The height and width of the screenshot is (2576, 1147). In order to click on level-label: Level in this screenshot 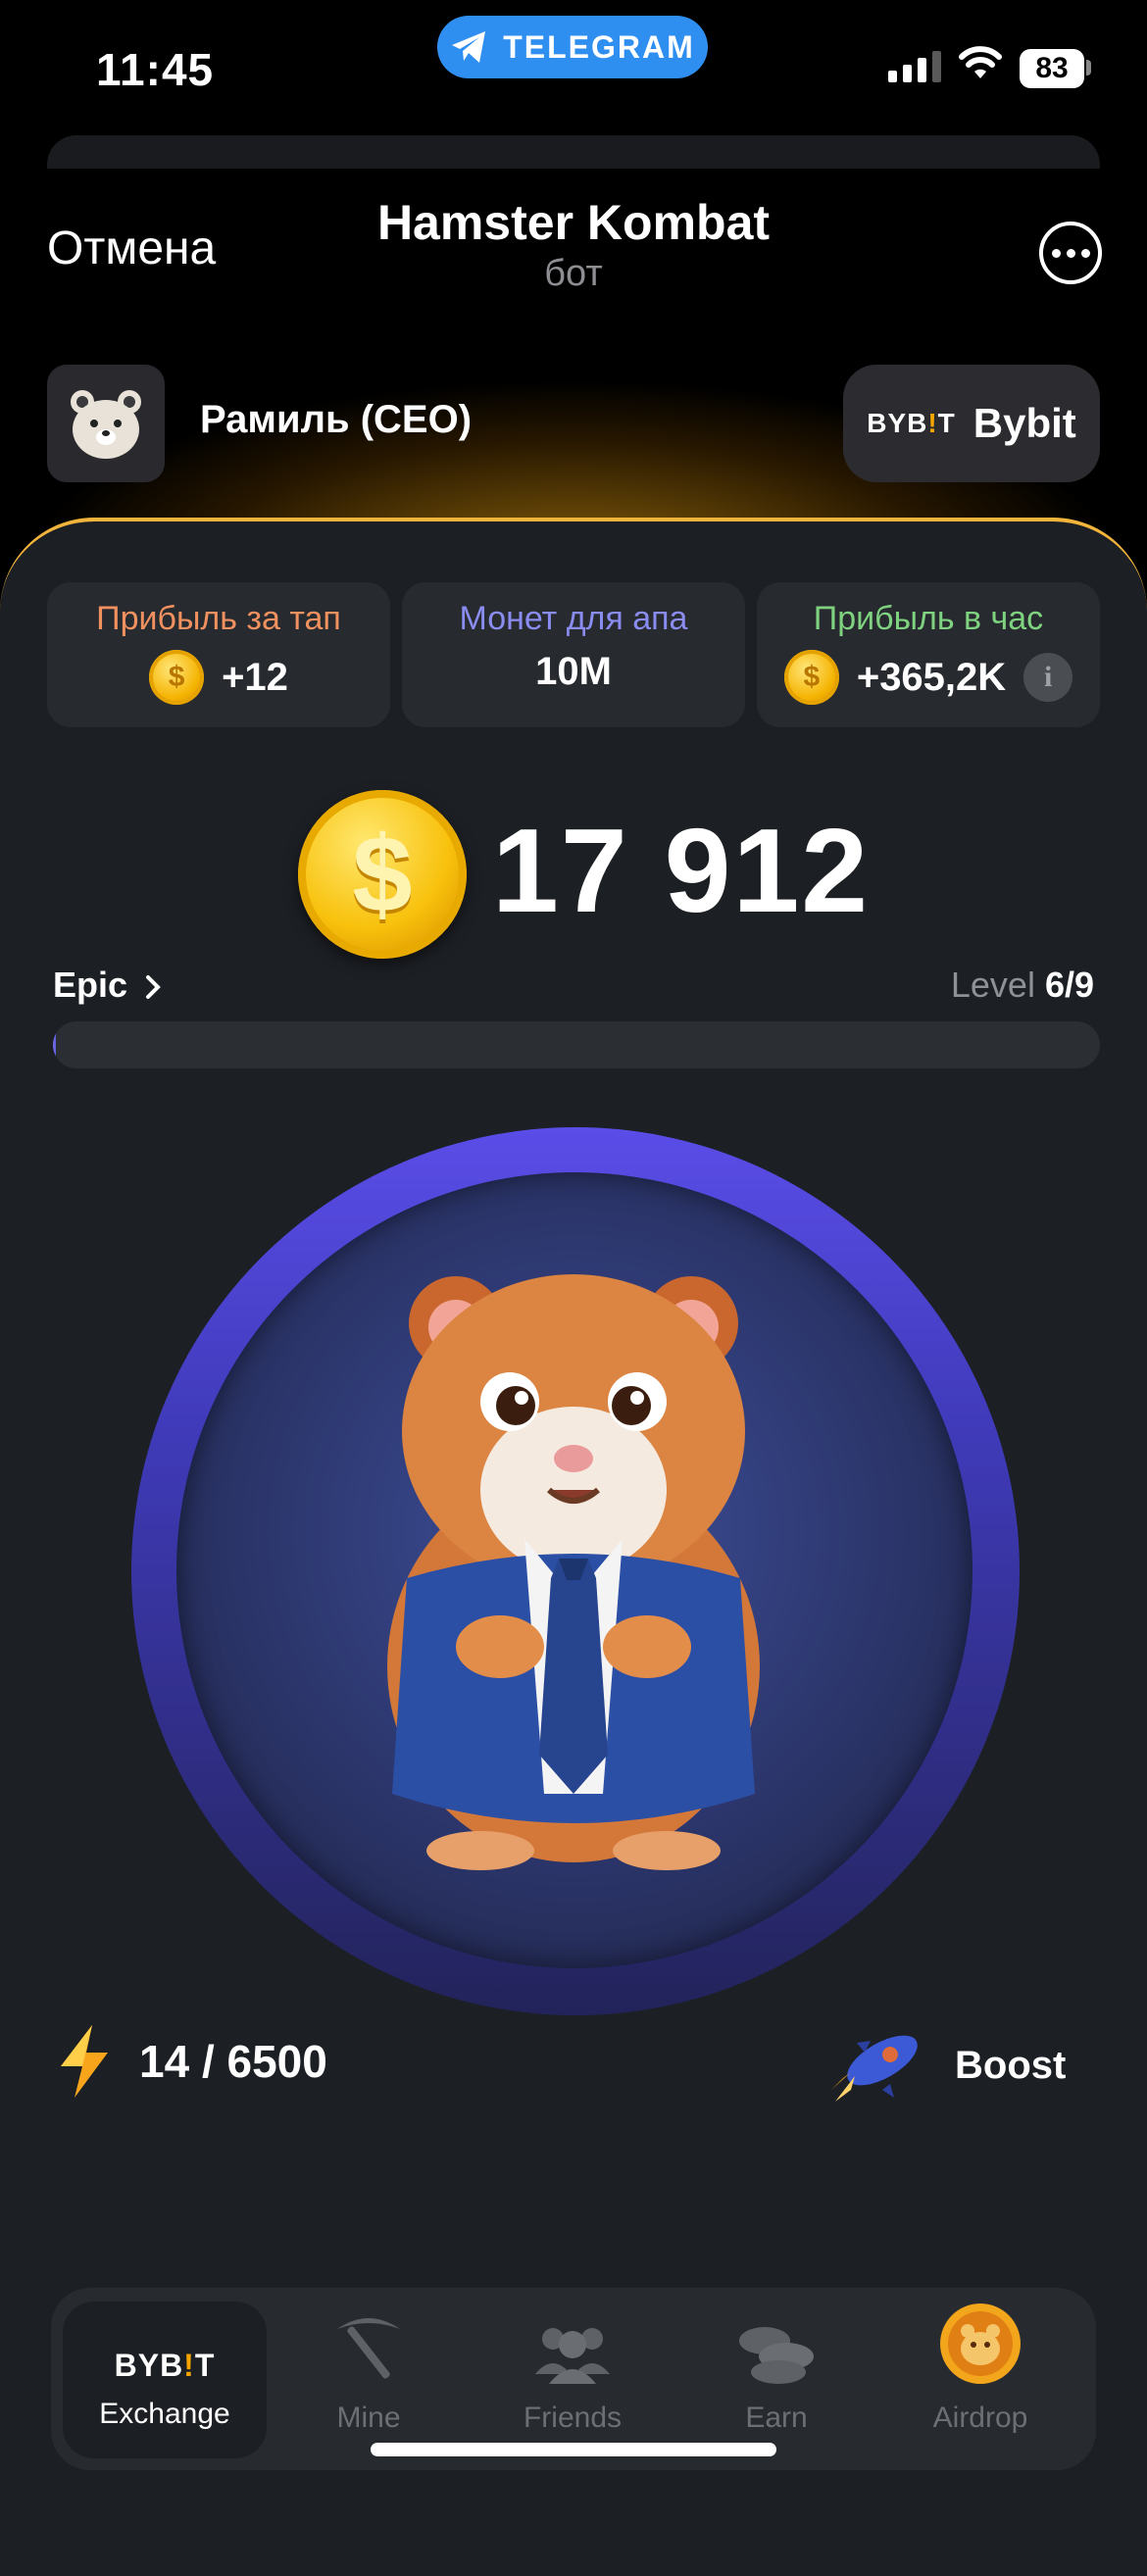, I will do `click(993, 985)`.